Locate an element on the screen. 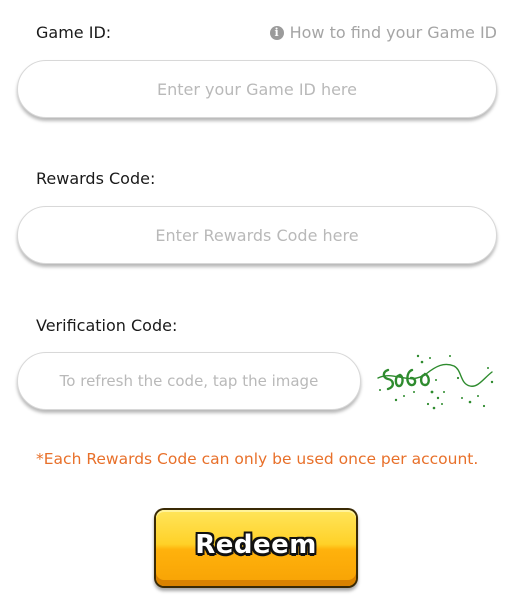 This screenshot has height=611, width=517. redeem-button-face: Redeem is located at coordinates (256, 548).